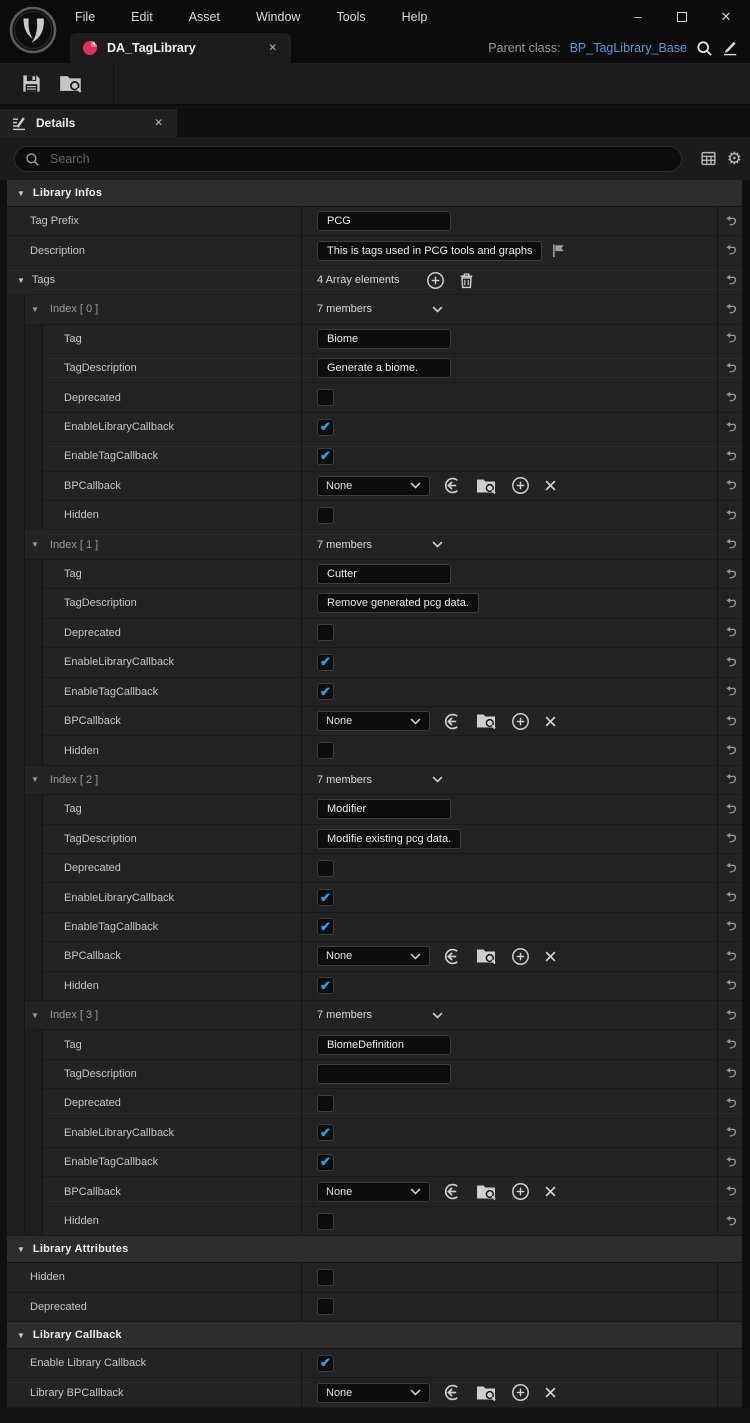  Describe the element at coordinates (31, 83) in the screenshot. I see `save-button` at that location.